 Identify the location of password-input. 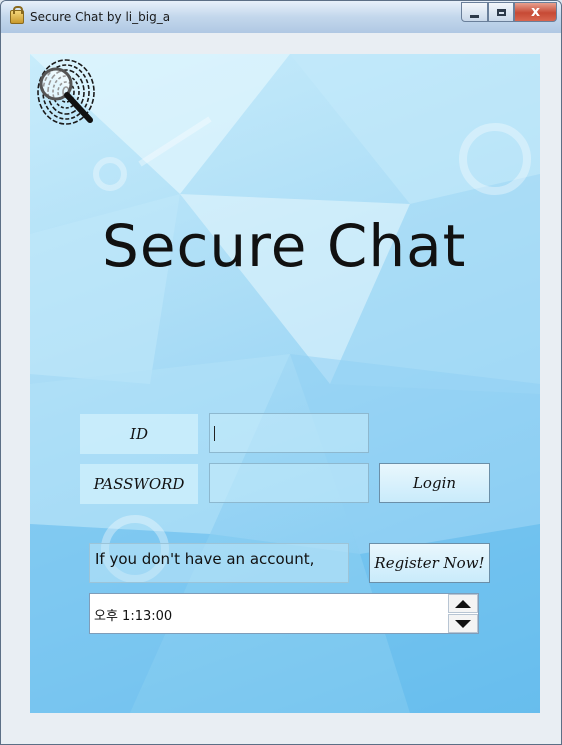
(289, 483).